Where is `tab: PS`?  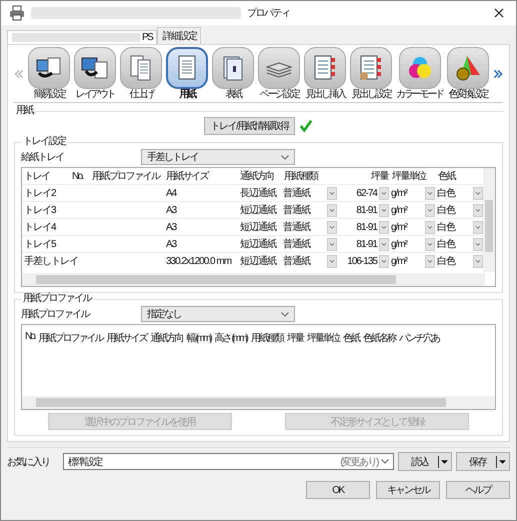 tab: PS is located at coordinates (82, 37).